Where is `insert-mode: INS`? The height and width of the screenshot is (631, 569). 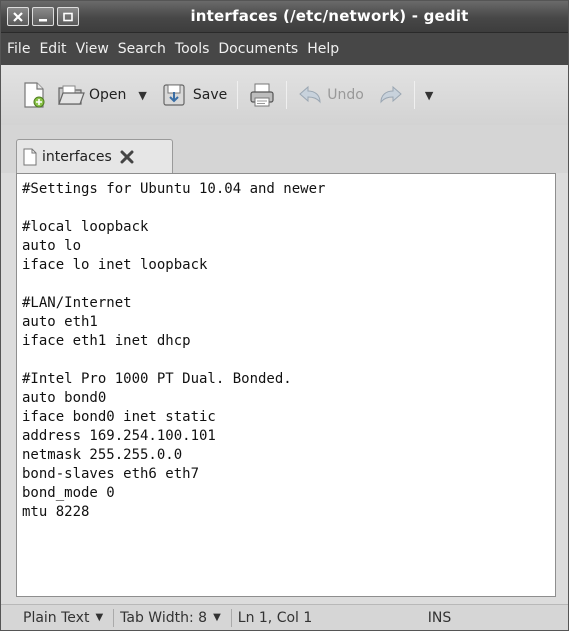
insert-mode: INS is located at coordinates (442, 618).